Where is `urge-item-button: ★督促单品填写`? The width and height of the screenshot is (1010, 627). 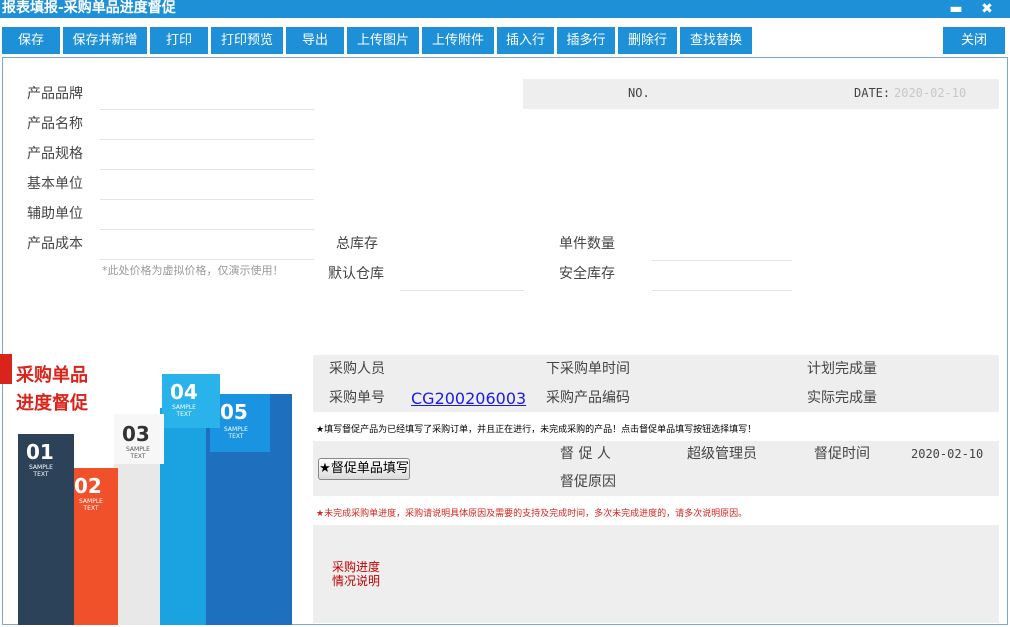
urge-item-button: ★督促单品填写 is located at coordinates (364, 469).